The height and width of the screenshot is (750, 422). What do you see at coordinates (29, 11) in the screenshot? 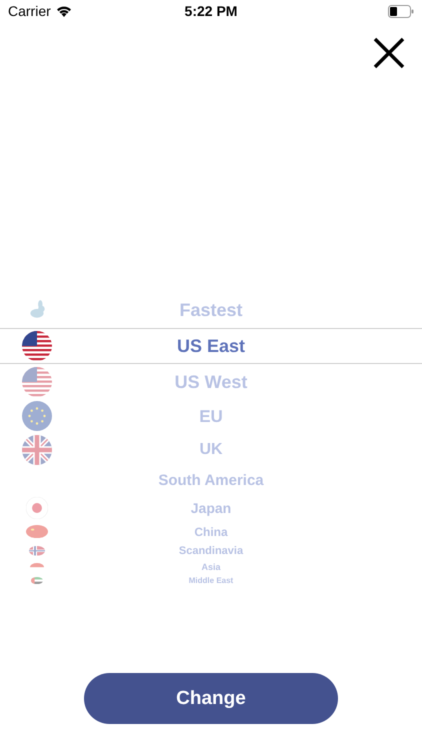
I see `carrier-label: Carrier` at bounding box center [29, 11].